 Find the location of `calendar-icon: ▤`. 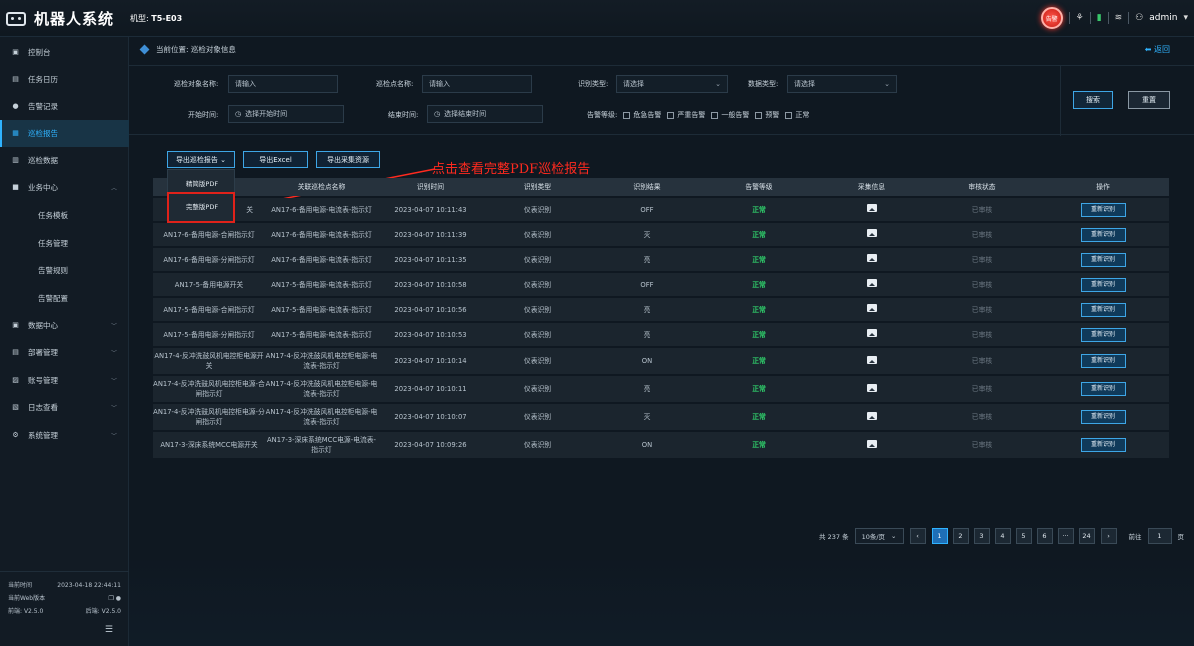

calendar-icon: ▤ is located at coordinates (15, 79).